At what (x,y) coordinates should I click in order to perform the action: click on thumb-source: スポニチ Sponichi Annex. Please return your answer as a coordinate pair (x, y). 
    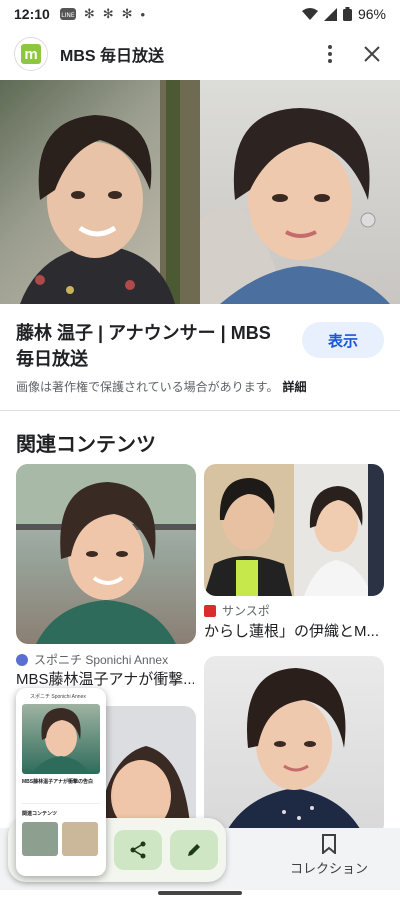
    Looking at the image, I should click on (58, 697).